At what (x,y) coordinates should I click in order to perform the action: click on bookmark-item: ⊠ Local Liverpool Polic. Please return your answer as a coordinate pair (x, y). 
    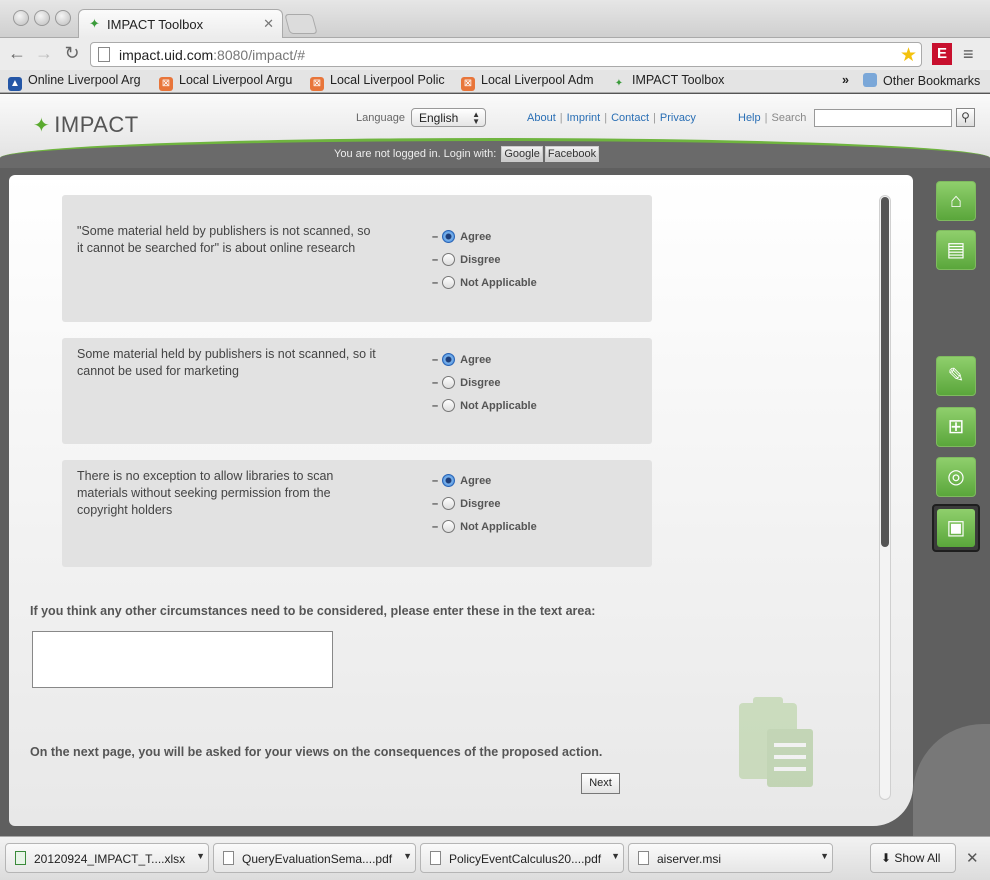
    Looking at the image, I should click on (377, 82).